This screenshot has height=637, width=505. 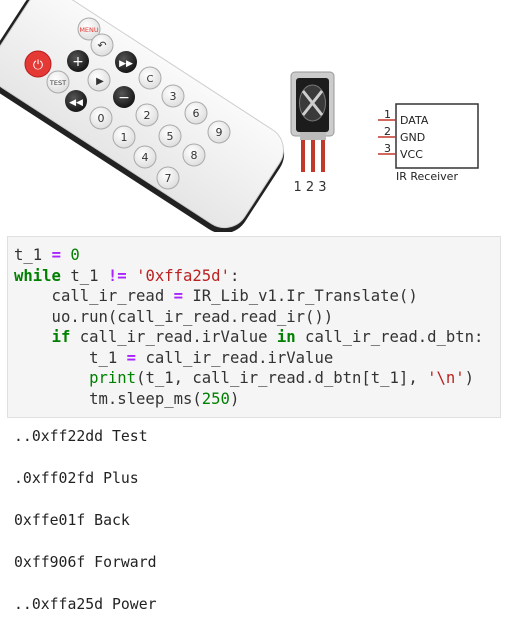 What do you see at coordinates (428, 143) in the screenshot?
I see `ir-receiver-diagram: 1 2 3 DATA GND VCC IR Receiver` at bounding box center [428, 143].